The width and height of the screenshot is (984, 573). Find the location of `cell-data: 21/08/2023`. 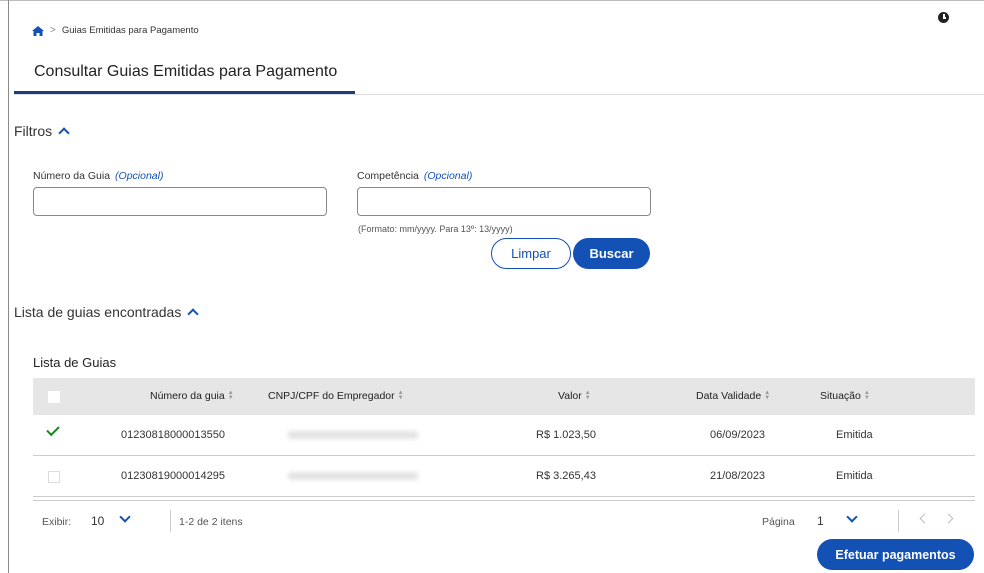

cell-data: 21/08/2023 is located at coordinates (738, 476).